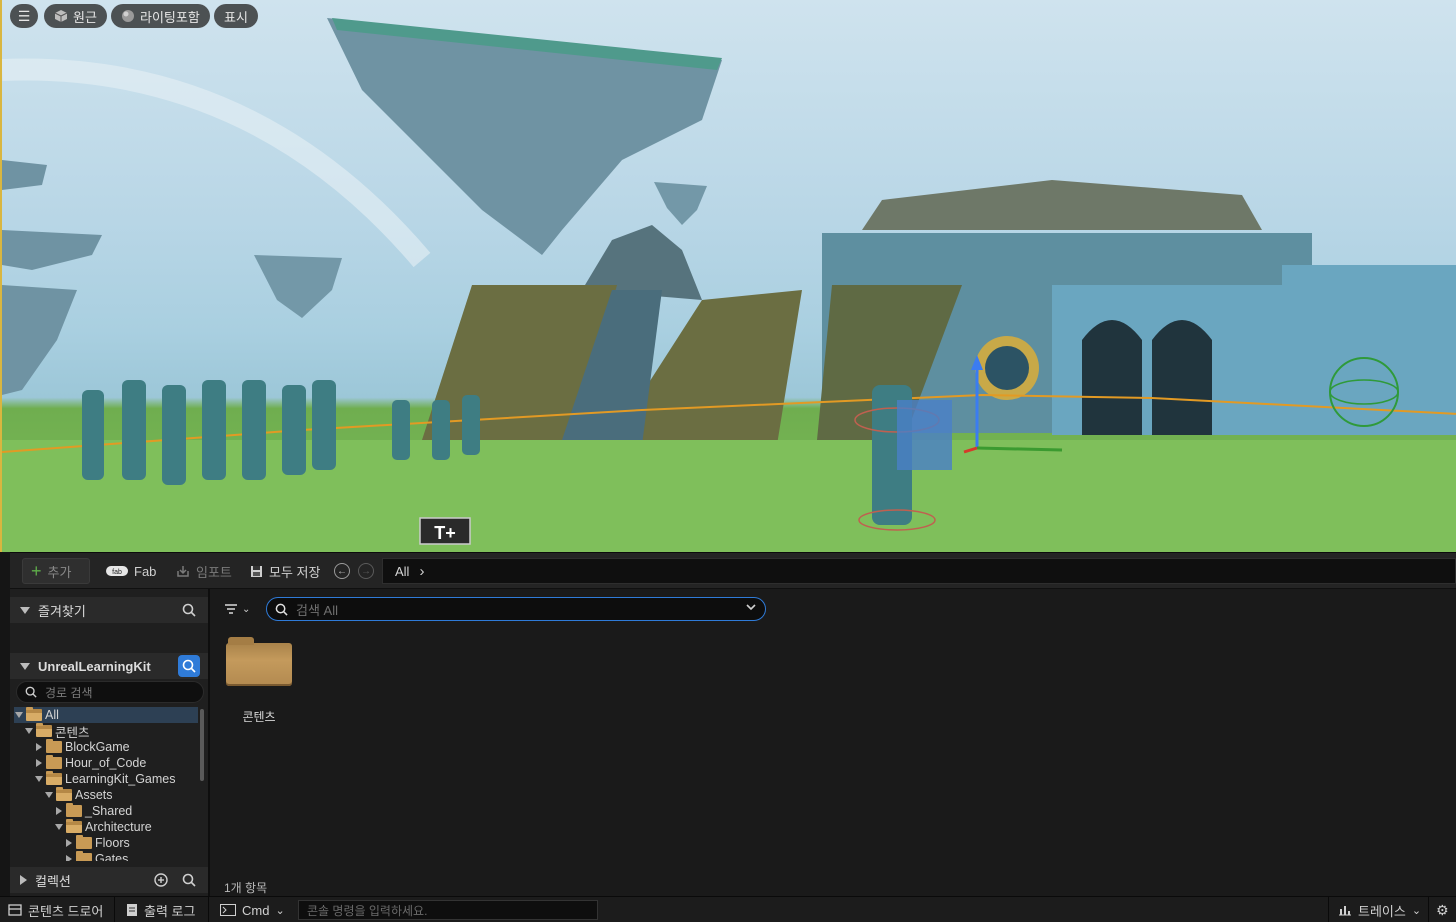  Describe the element at coordinates (295, 572) in the screenshot. I see `save-all-label: 모두 저장` at that location.